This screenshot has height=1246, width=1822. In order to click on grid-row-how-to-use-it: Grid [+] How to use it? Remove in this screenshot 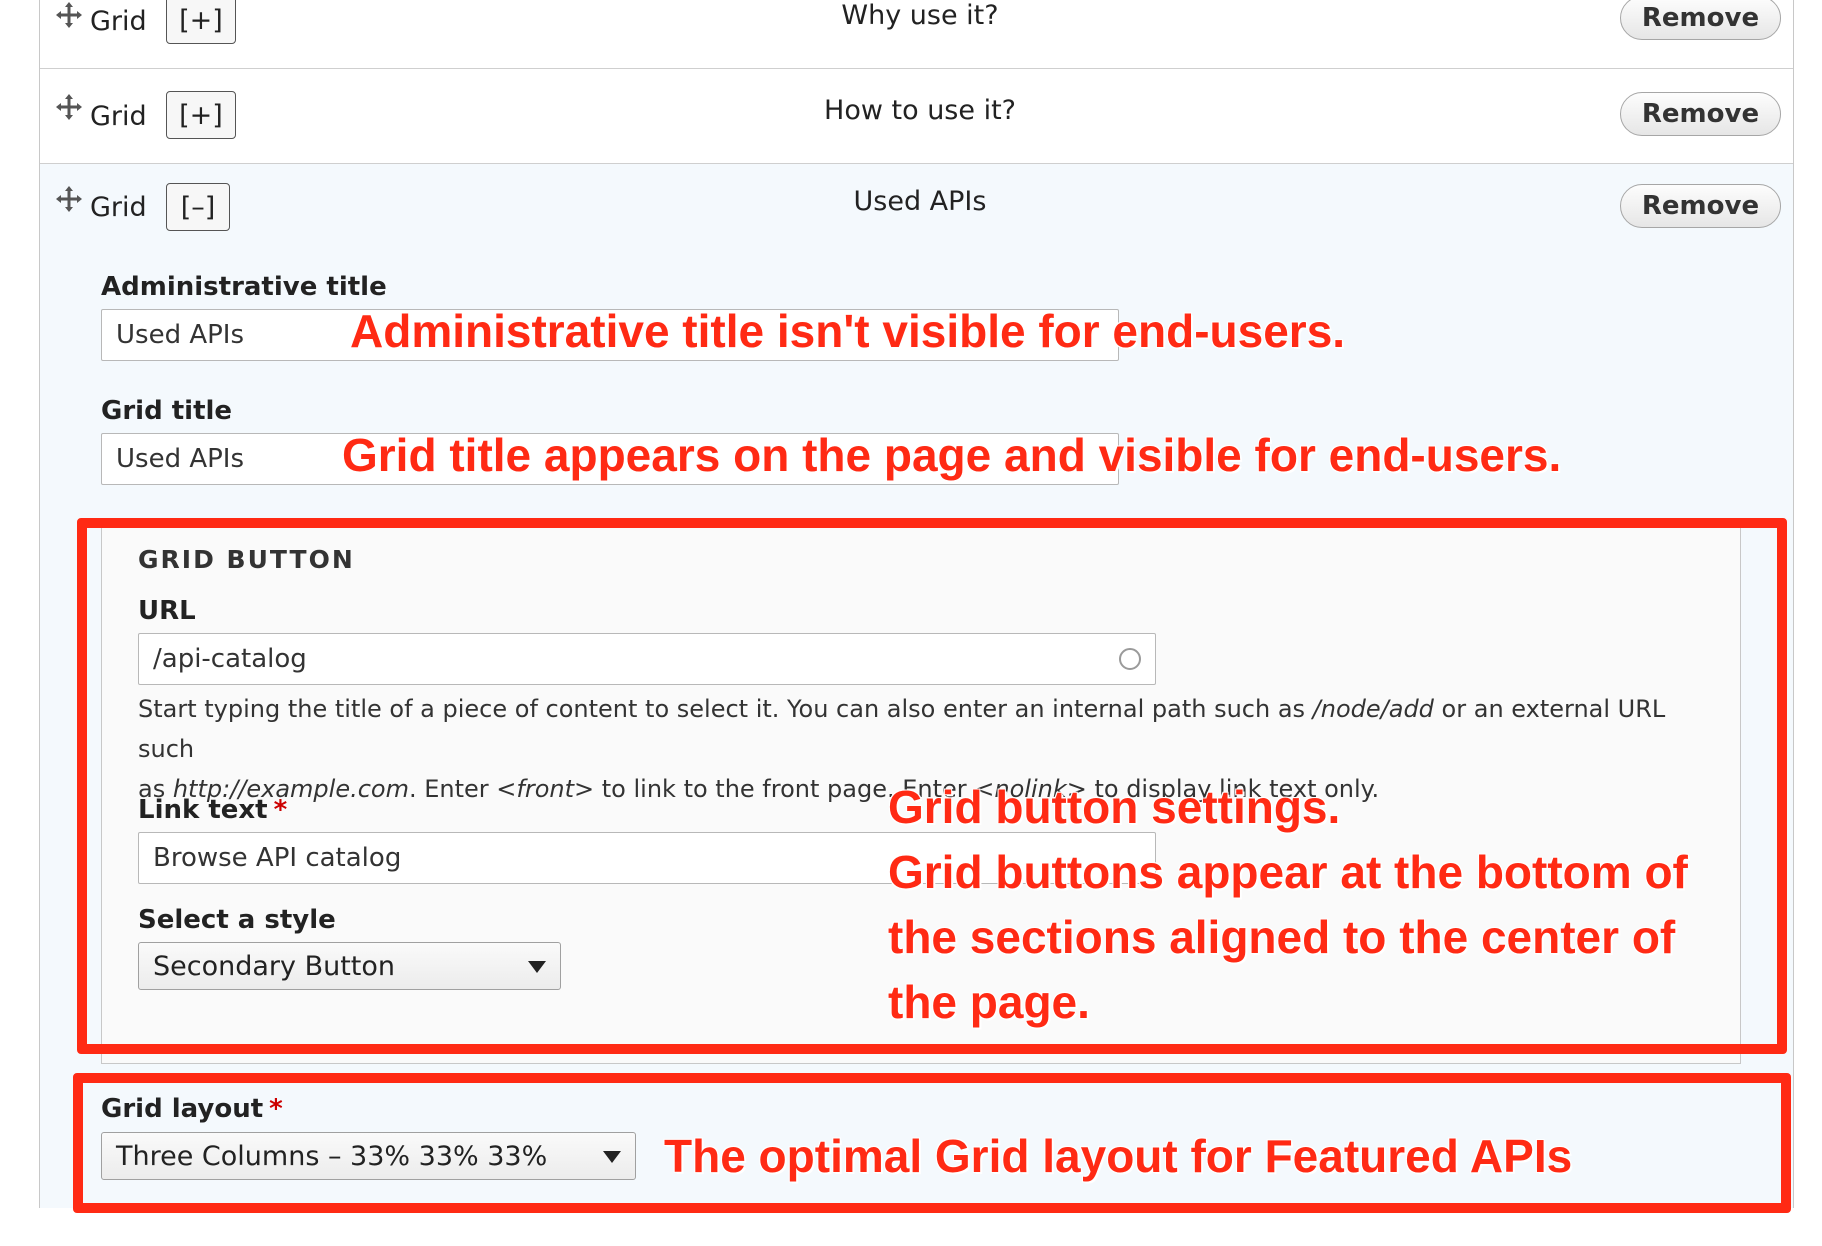, I will do `click(916, 115)`.